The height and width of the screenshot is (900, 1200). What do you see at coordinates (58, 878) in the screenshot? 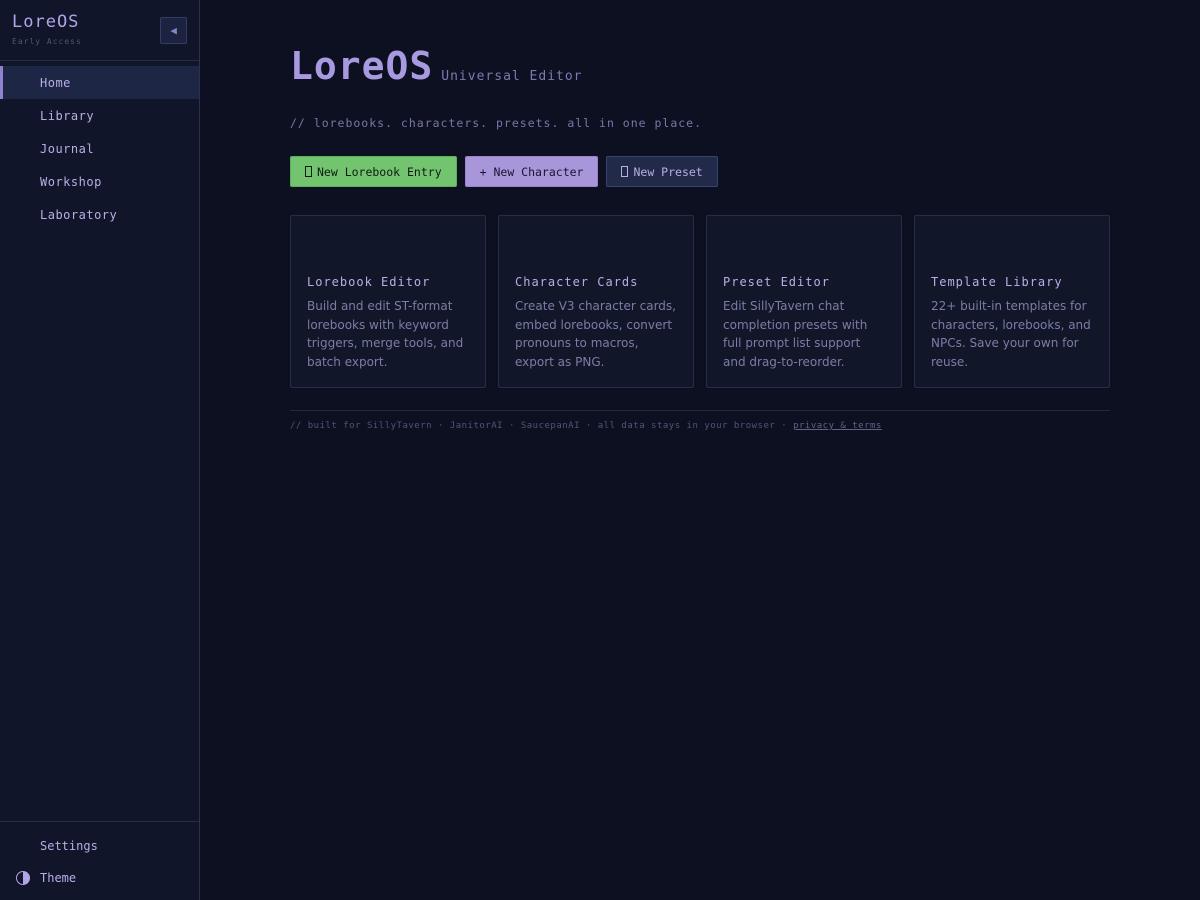
I see `theme-label: Theme` at bounding box center [58, 878].